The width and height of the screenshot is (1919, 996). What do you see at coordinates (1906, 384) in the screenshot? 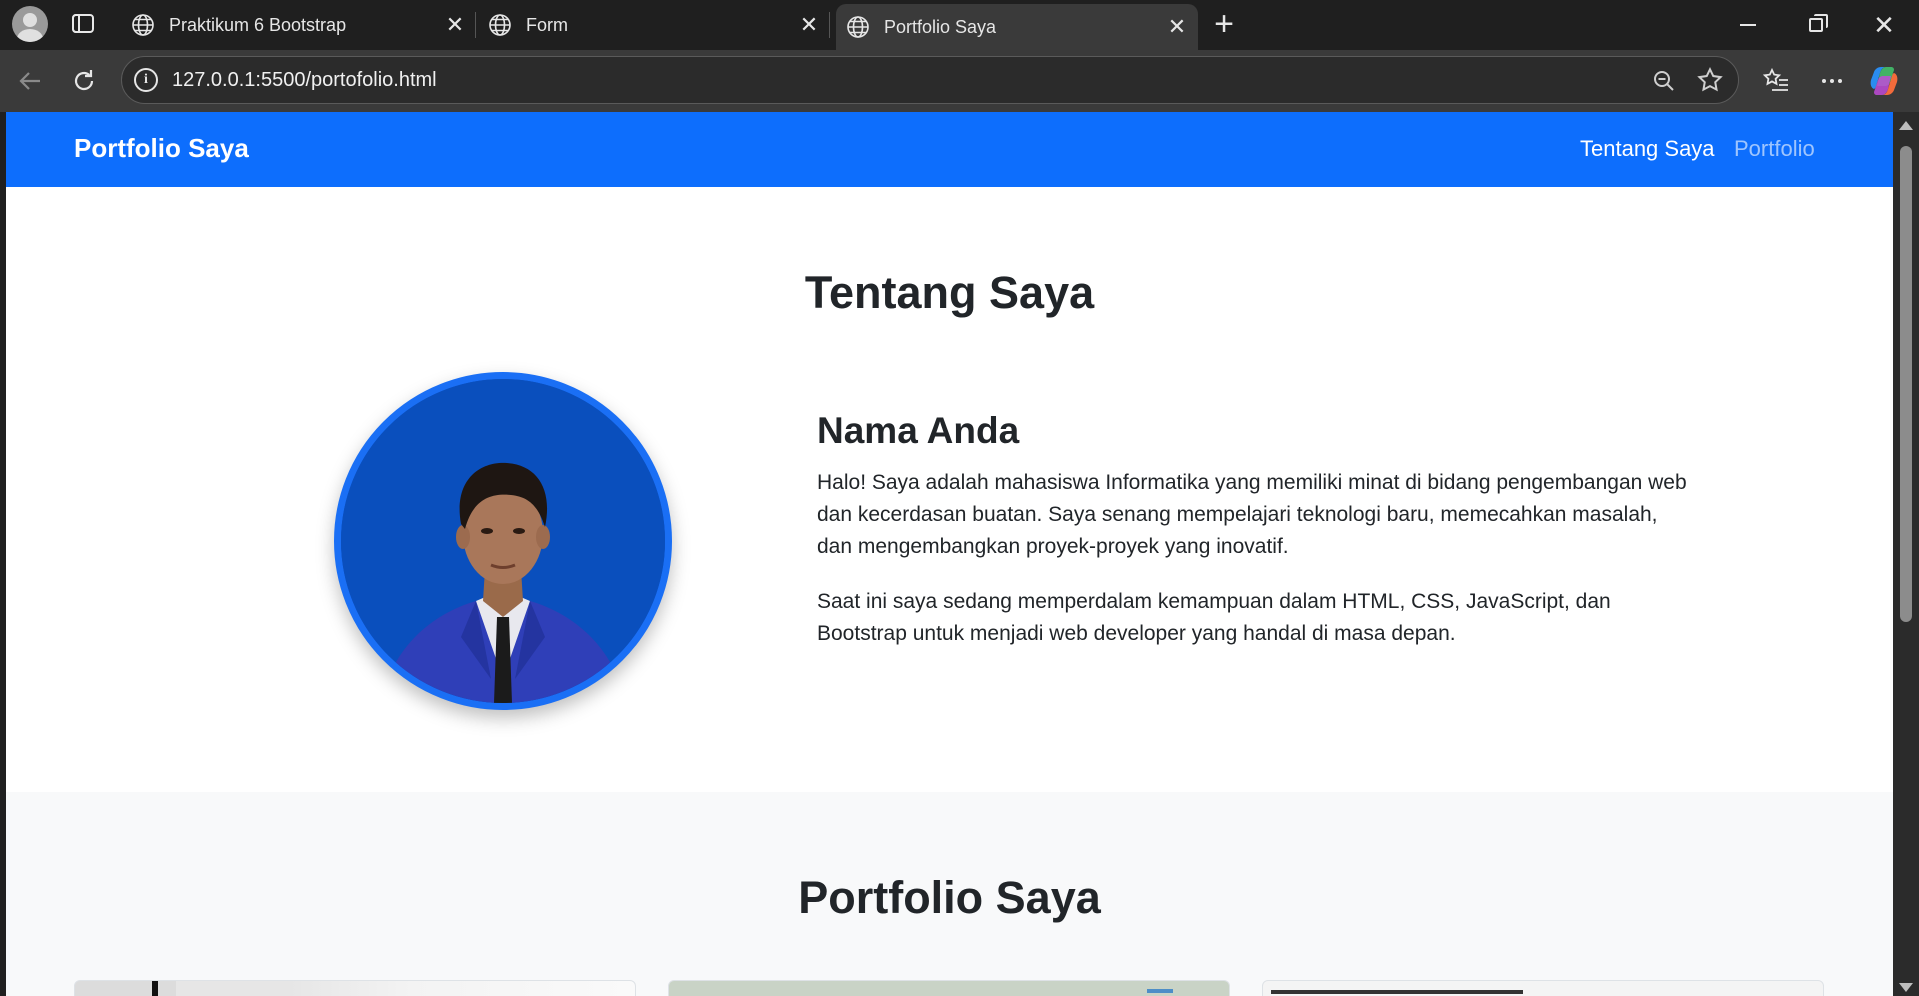
I see `scrollbar-thumb` at bounding box center [1906, 384].